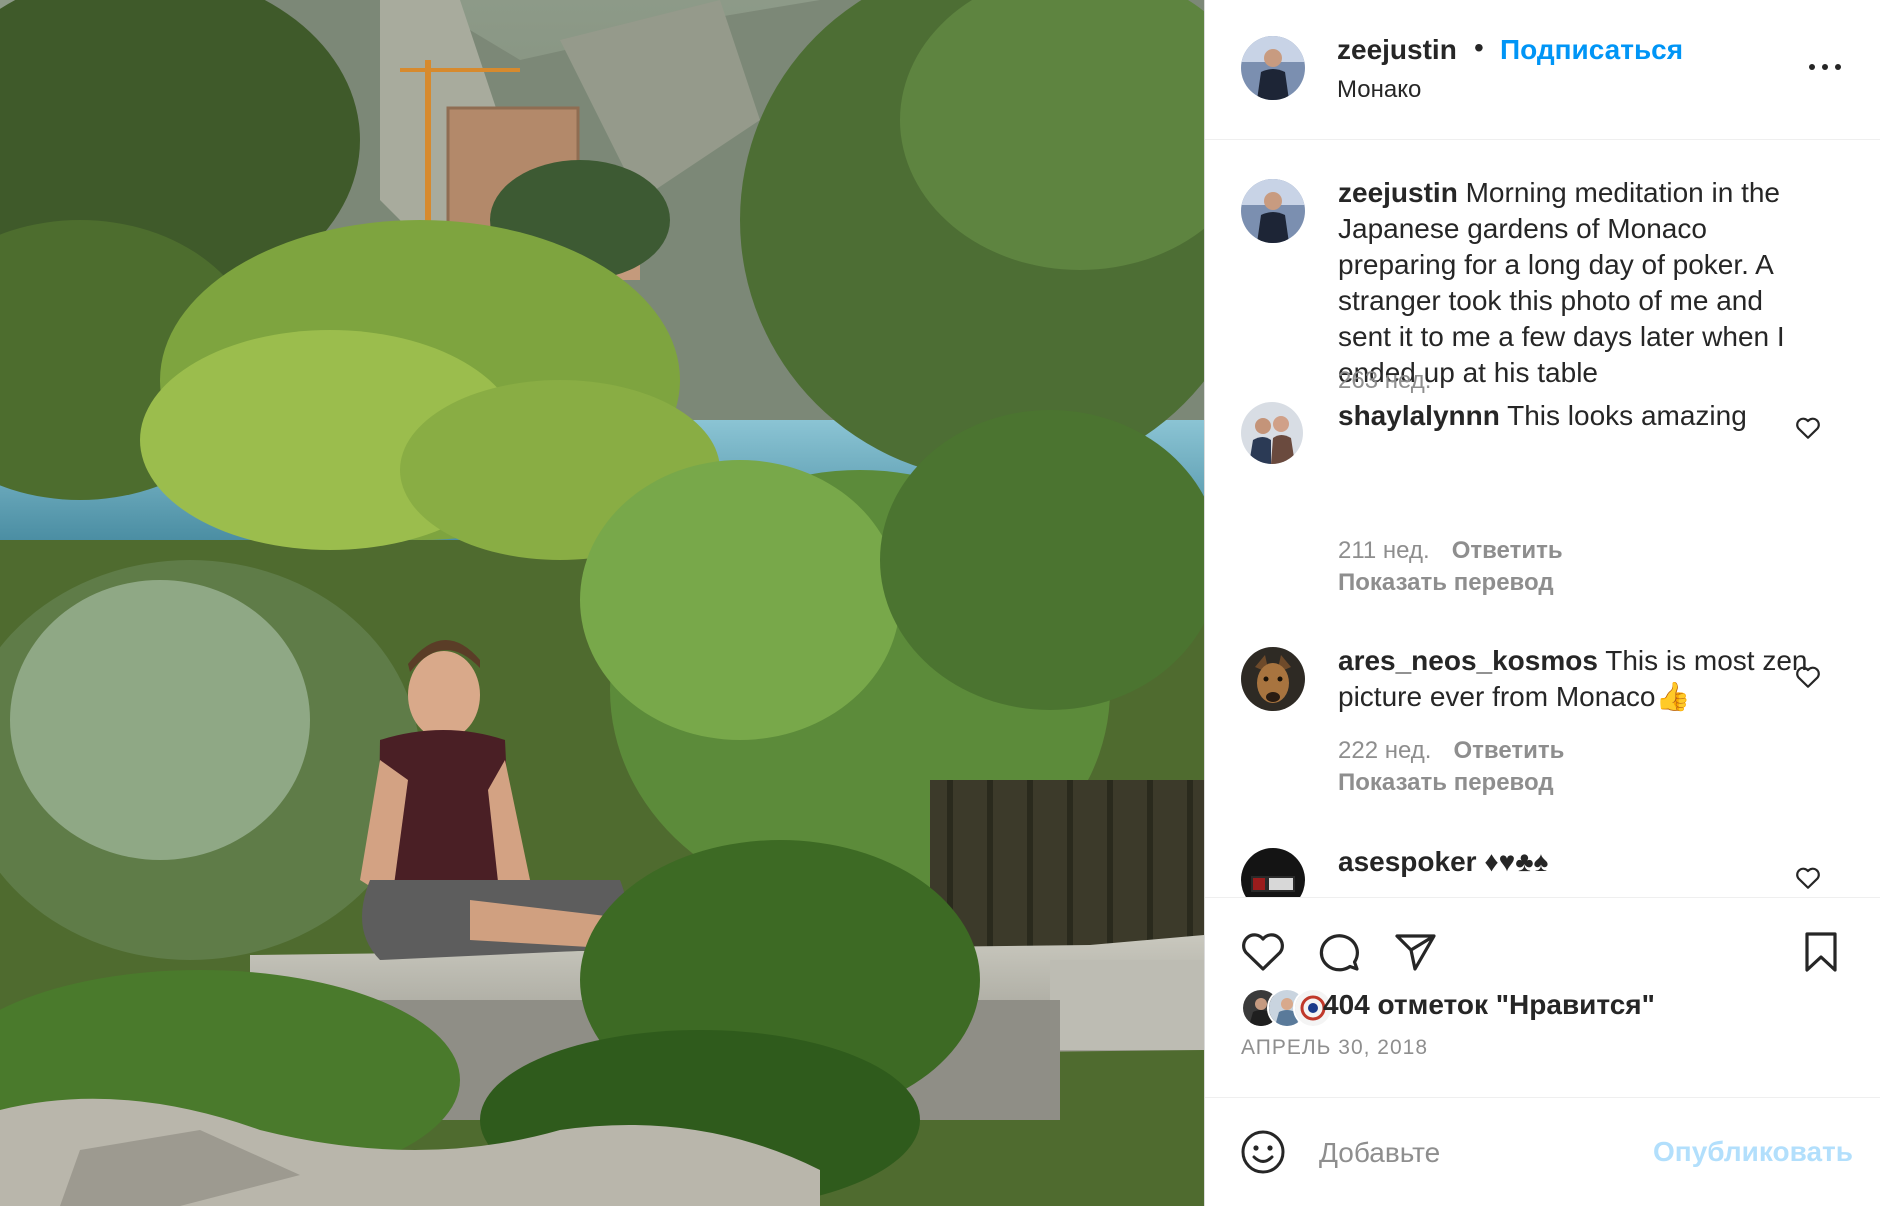 This screenshot has height=1206, width=1880. I want to click on heart-icon, so click(1263, 952).